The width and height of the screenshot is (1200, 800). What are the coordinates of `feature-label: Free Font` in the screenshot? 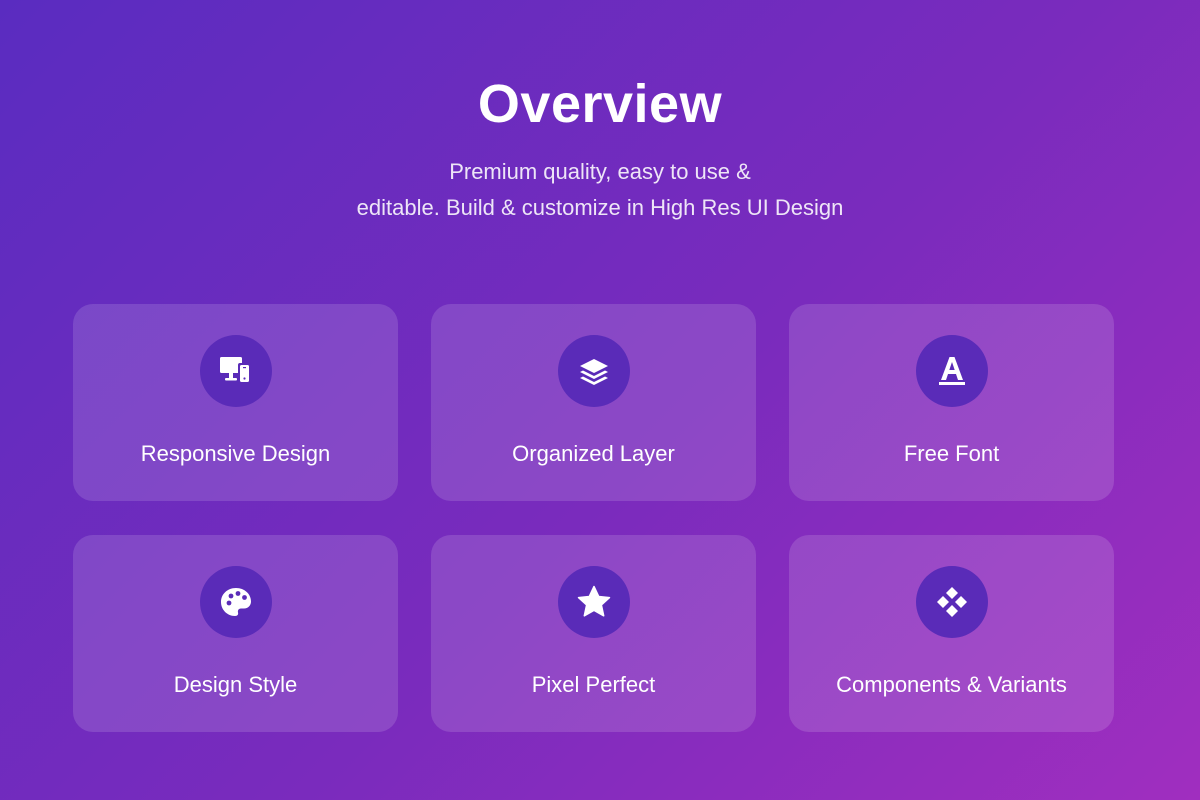 It's located at (951, 453).